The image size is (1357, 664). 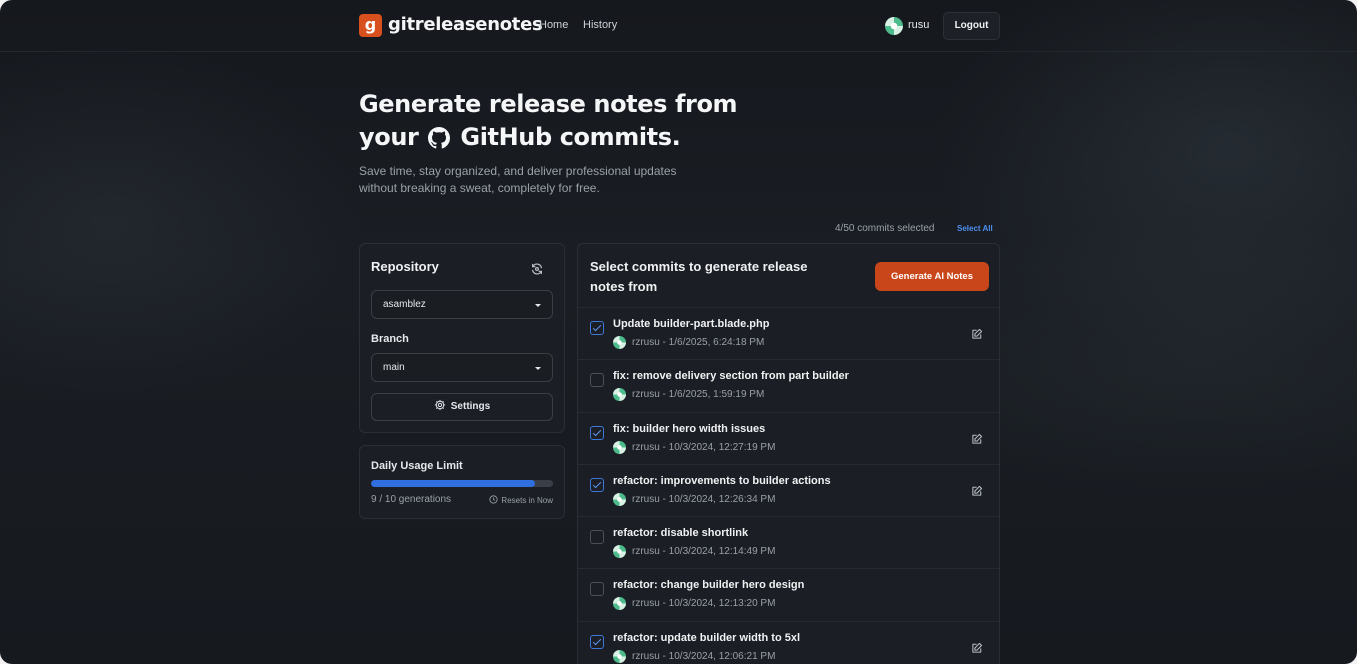 I want to click on commit-meta: rzrusu - 1/6/2025, 6:24:18 PM, so click(x=698, y=342).